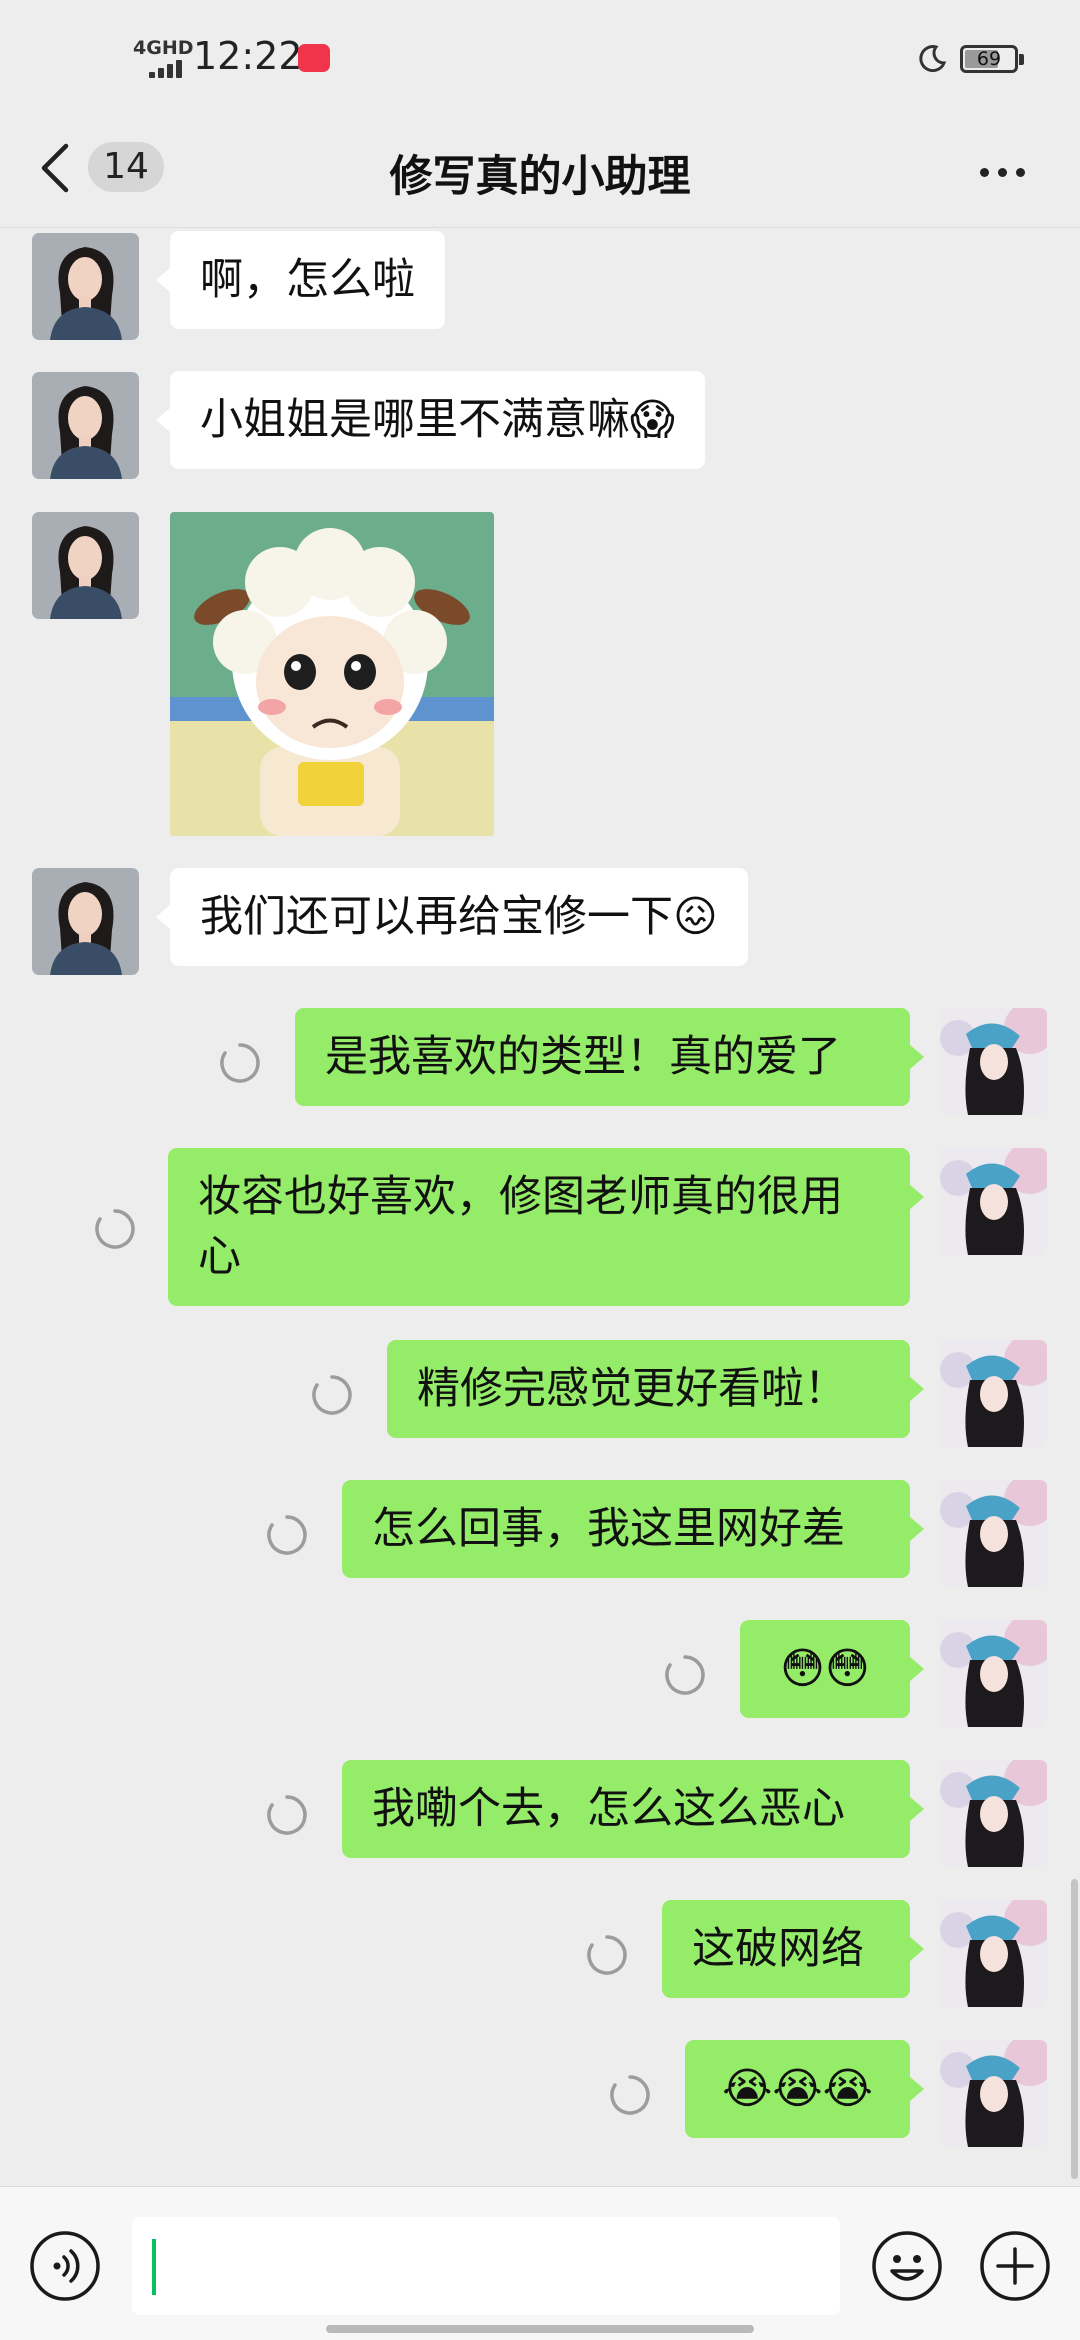 This screenshot has width=1080, height=2340. What do you see at coordinates (65, 2266) in the screenshot?
I see `voice-input-icon` at bounding box center [65, 2266].